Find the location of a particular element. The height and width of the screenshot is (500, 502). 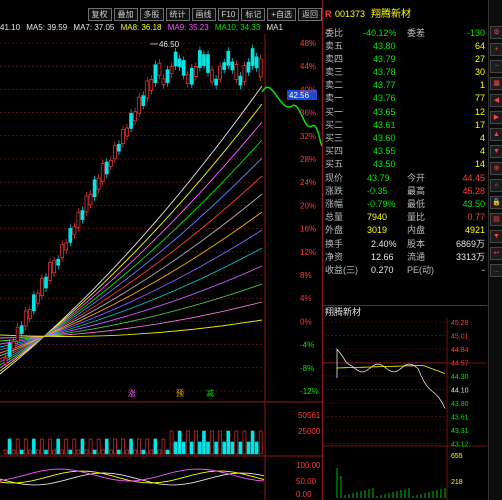

pct-tick: -4% is located at coordinates (307, 345).